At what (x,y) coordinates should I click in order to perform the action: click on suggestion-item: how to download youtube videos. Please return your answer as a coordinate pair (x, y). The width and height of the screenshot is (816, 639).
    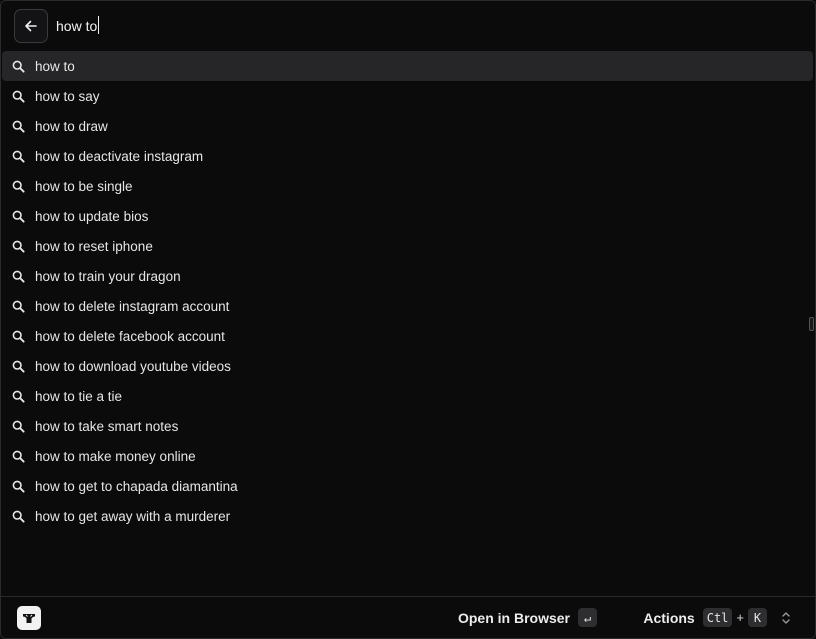
    Looking at the image, I should click on (407, 366).